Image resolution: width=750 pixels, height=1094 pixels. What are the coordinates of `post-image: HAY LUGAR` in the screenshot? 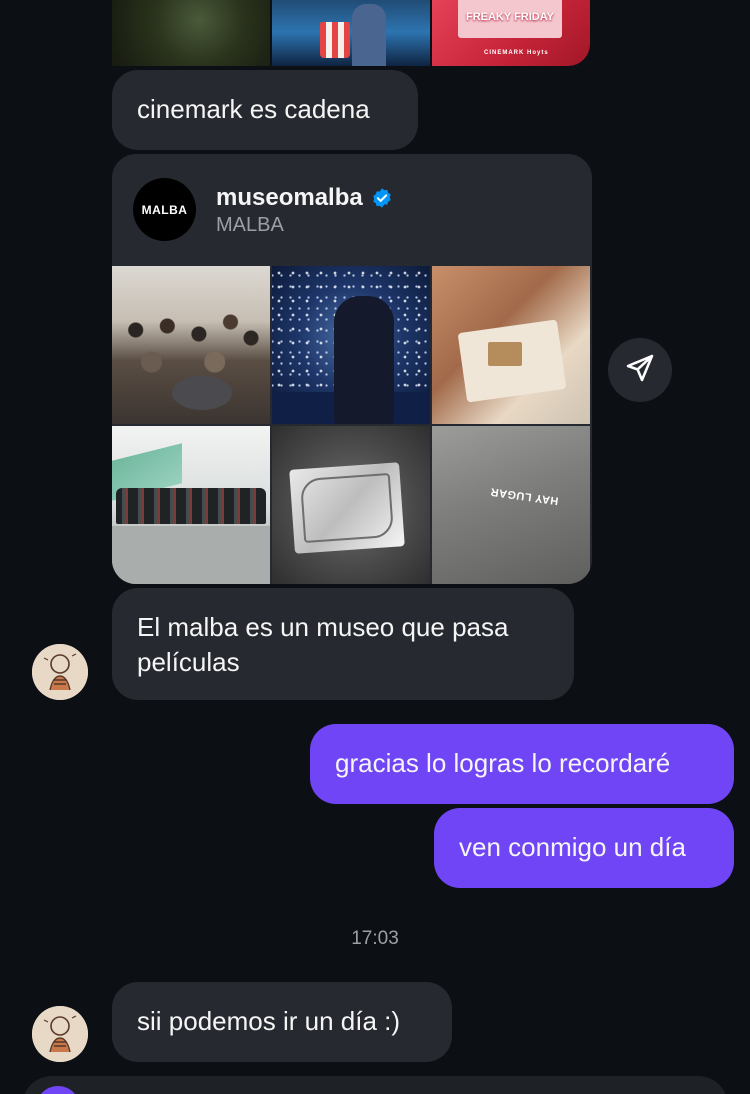 It's located at (511, 505).